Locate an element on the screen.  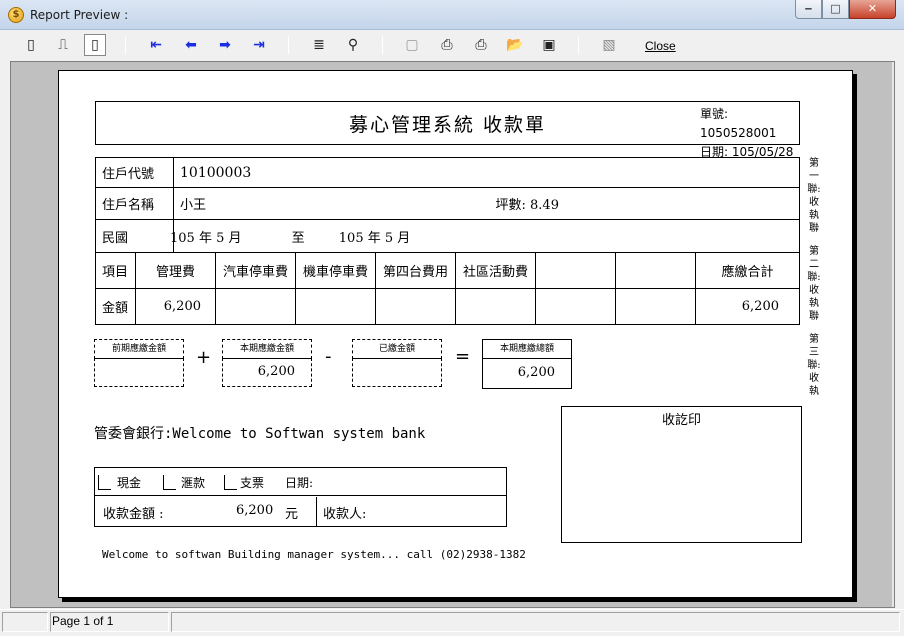
minimize-button: ‒ is located at coordinates (808, 9).